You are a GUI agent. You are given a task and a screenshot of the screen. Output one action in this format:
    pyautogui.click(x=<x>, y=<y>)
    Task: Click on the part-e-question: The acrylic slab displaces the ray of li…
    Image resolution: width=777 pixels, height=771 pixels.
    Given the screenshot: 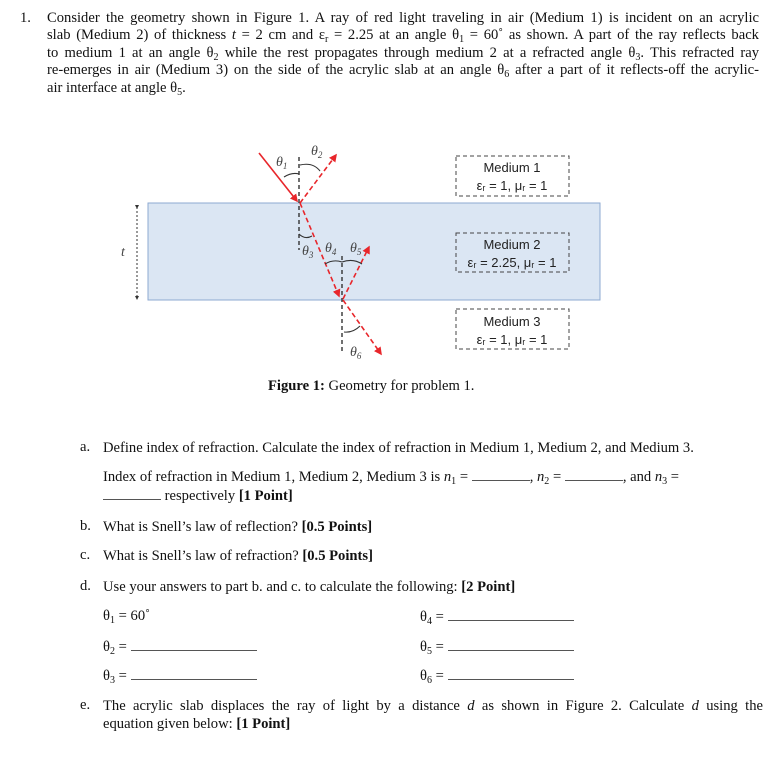 What is the action you would take?
    pyautogui.click(x=433, y=715)
    